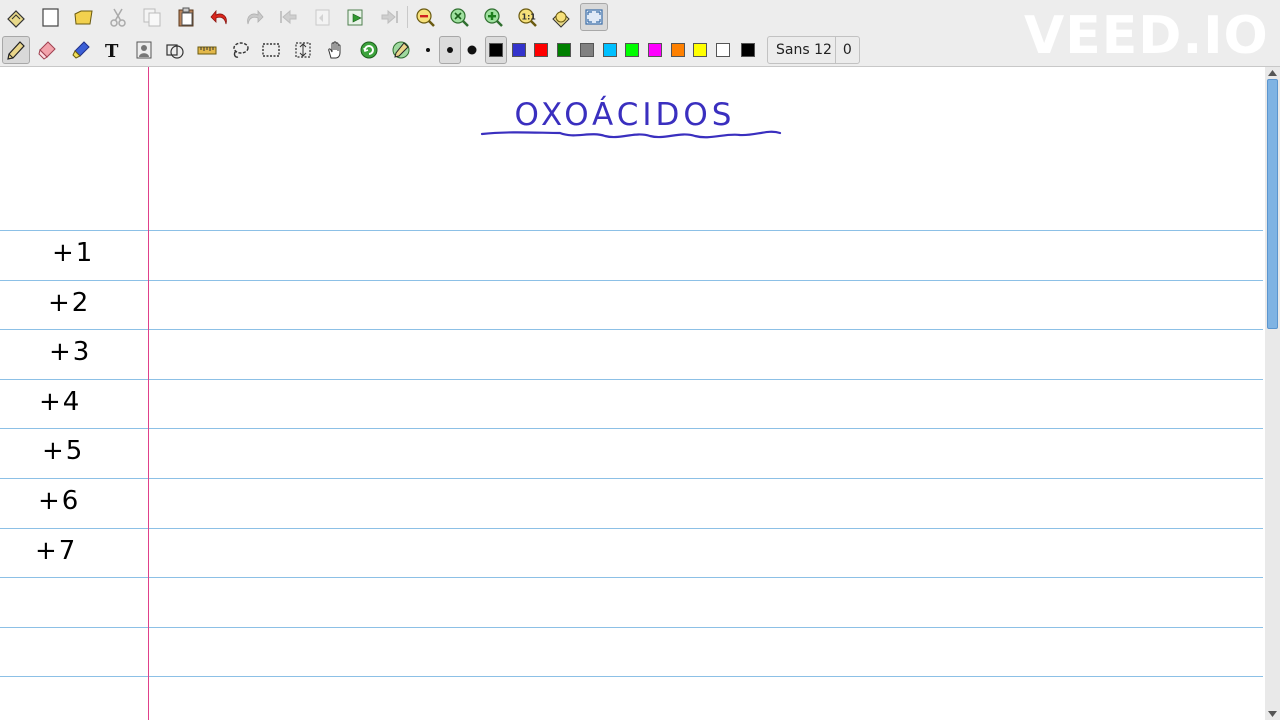 The image size is (1280, 720). I want to click on svg-text: 1:1, so click(529, 17).